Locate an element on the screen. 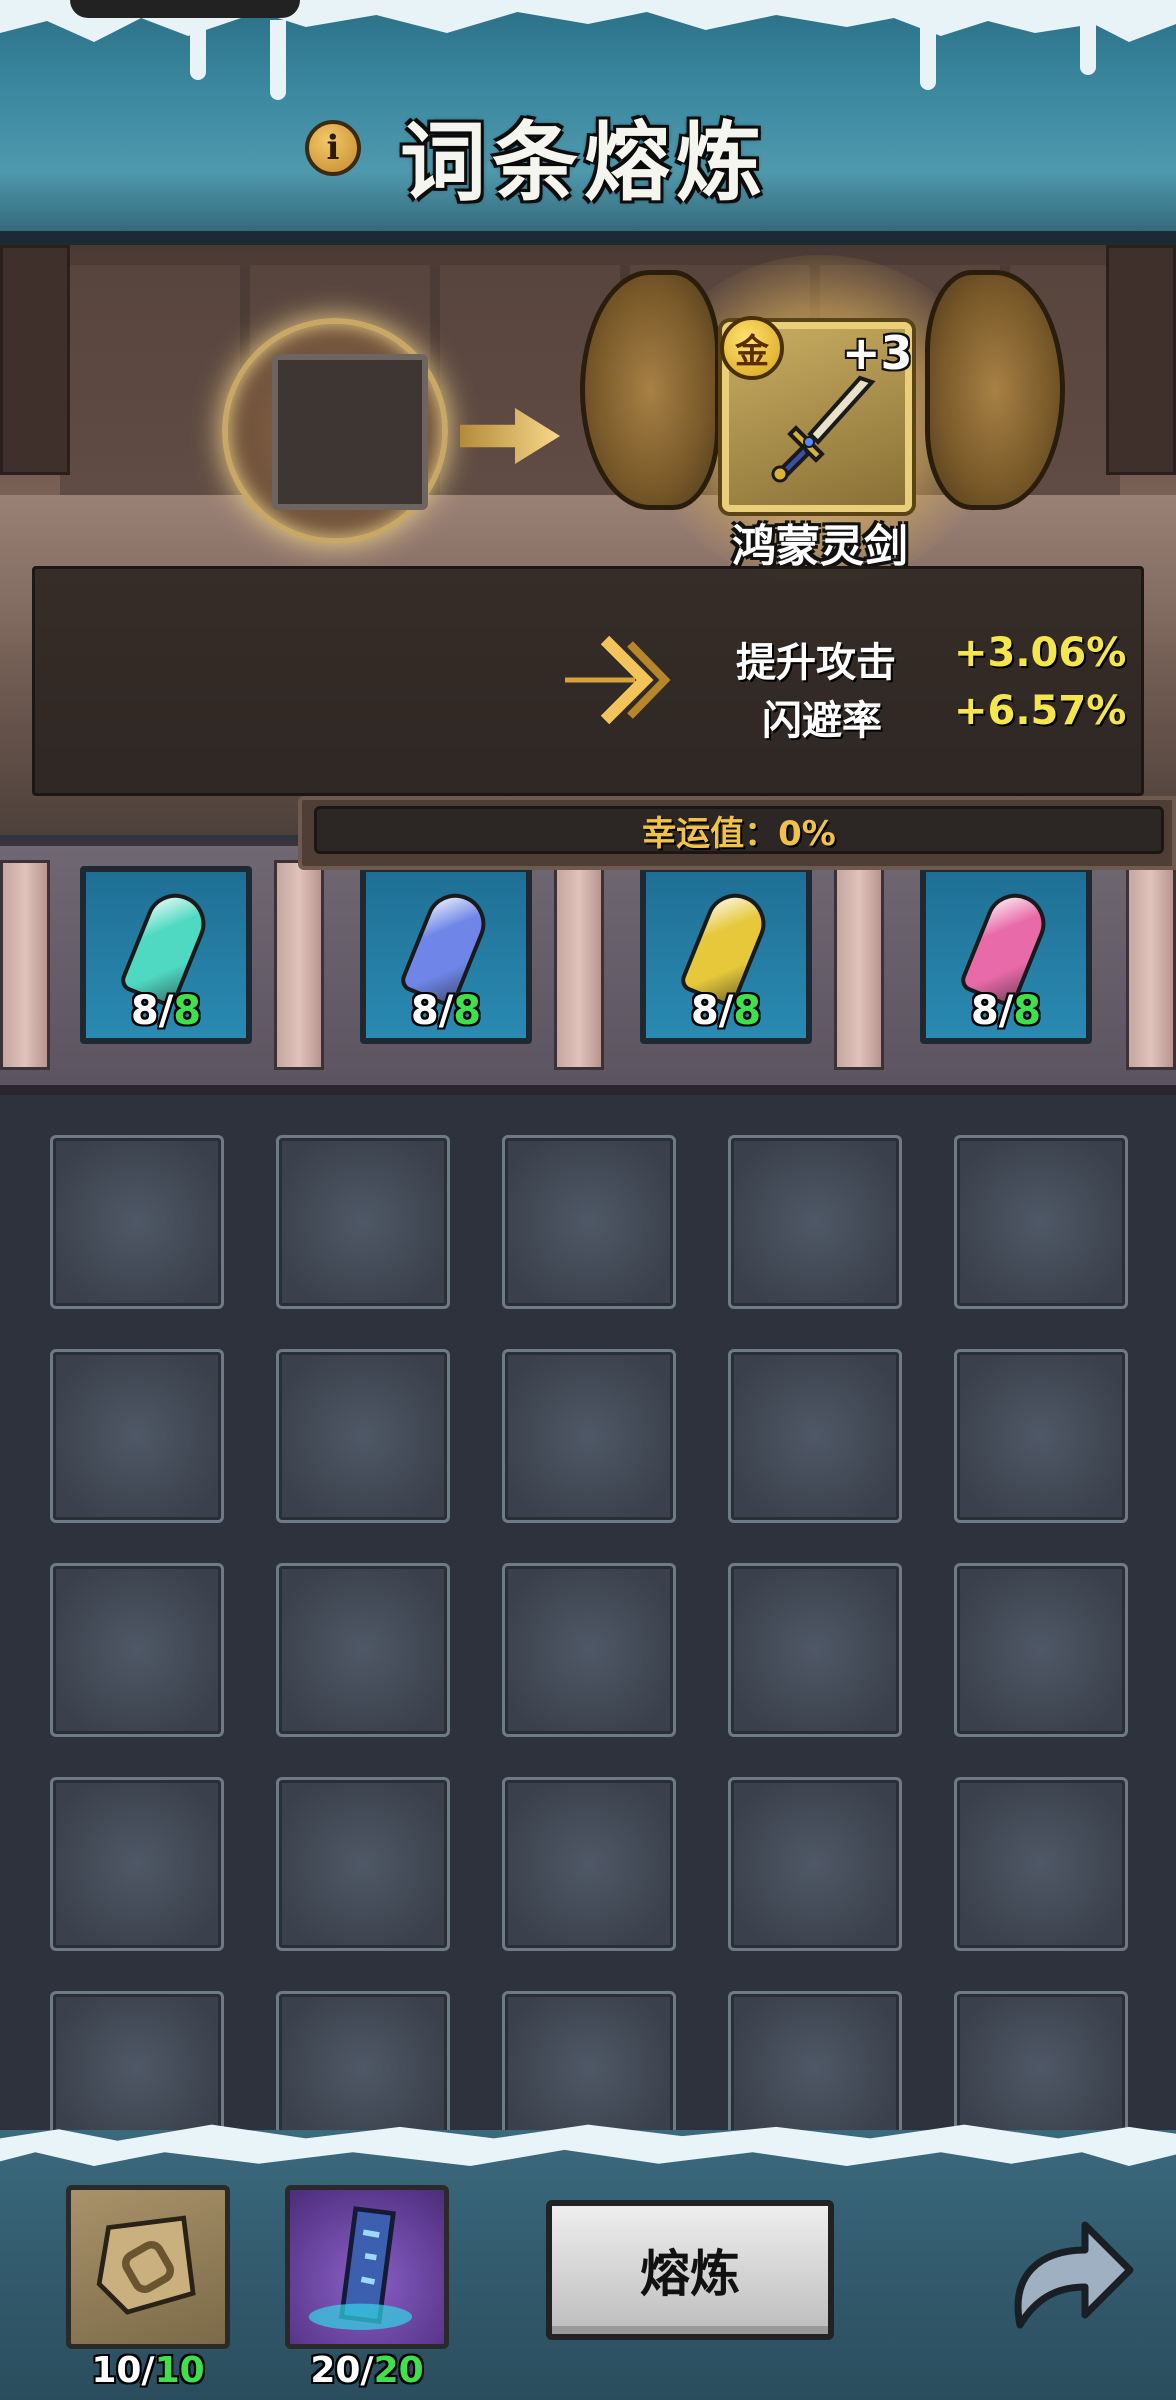 The image size is (1176, 2400). stone-tablet-slot is located at coordinates (148, 2267).